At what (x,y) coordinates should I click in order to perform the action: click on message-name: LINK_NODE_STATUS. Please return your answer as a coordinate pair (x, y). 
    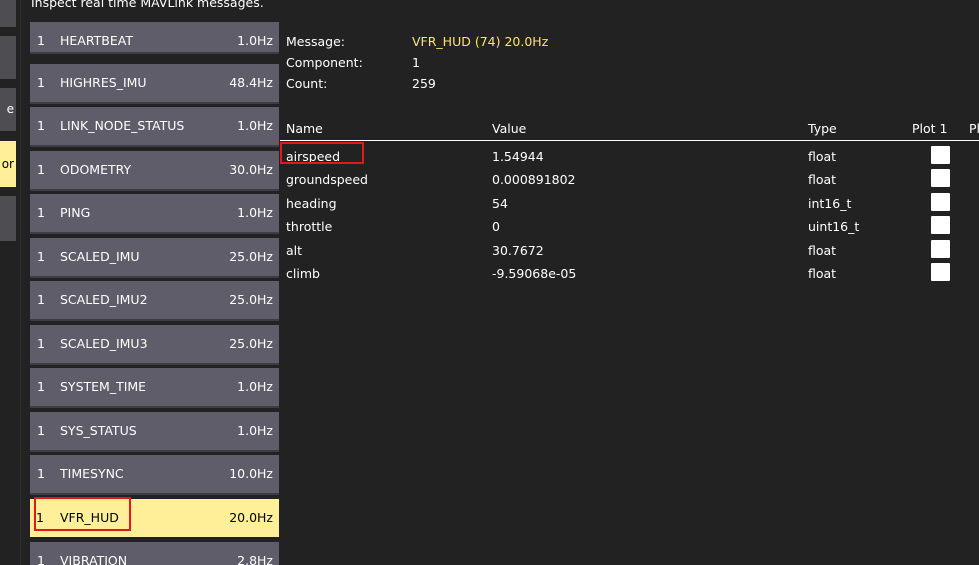
    Looking at the image, I should click on (122, 125).